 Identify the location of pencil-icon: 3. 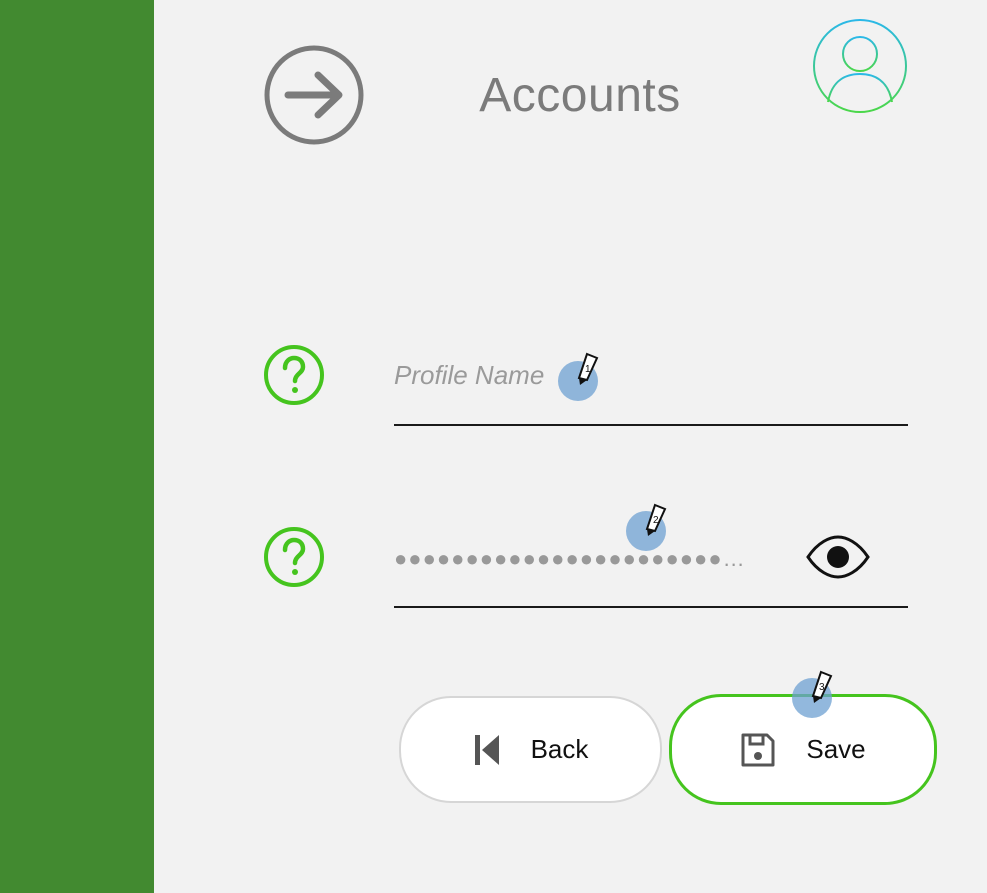
(822, 686).